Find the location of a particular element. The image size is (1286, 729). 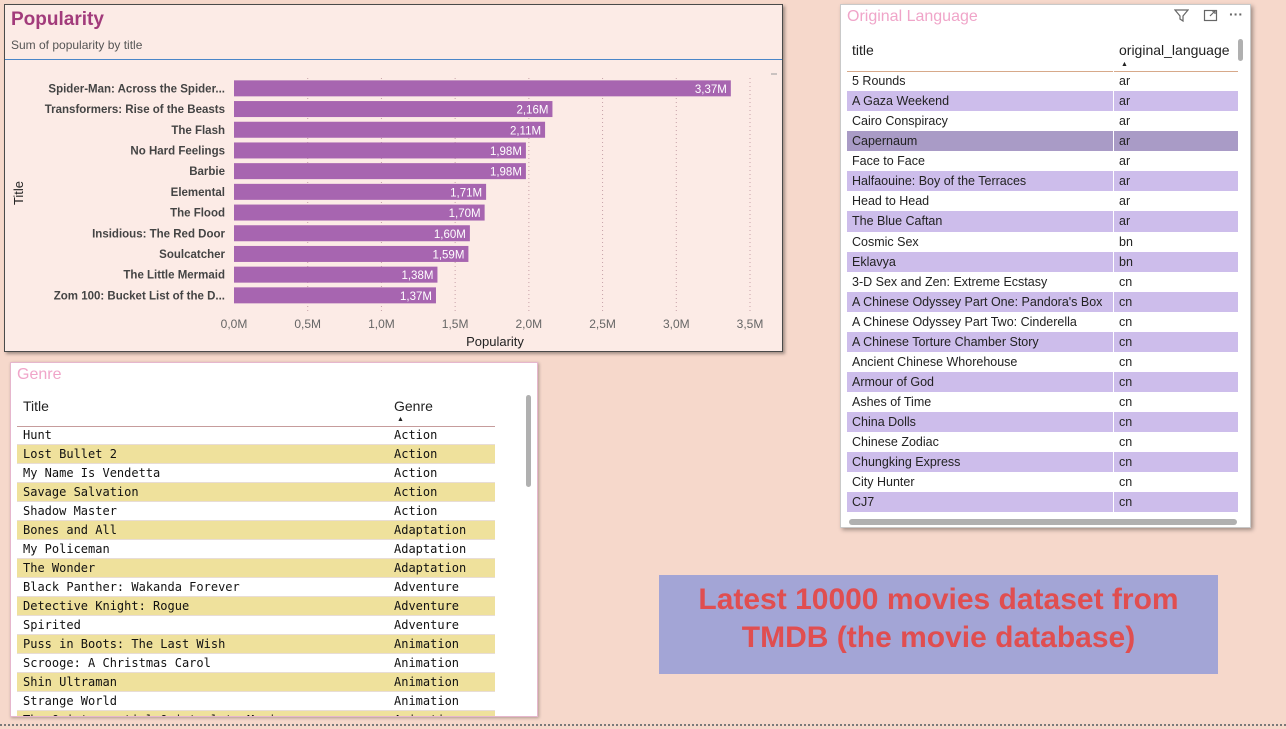

table-row: Chinese Zodiac cn is located at coordinates (1042, 442).